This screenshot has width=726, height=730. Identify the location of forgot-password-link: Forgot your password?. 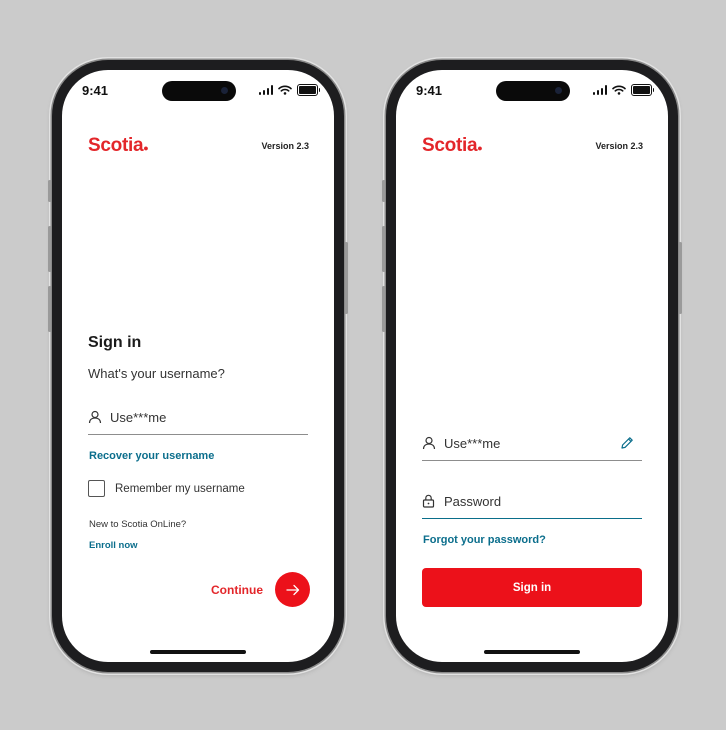
(484, 540).